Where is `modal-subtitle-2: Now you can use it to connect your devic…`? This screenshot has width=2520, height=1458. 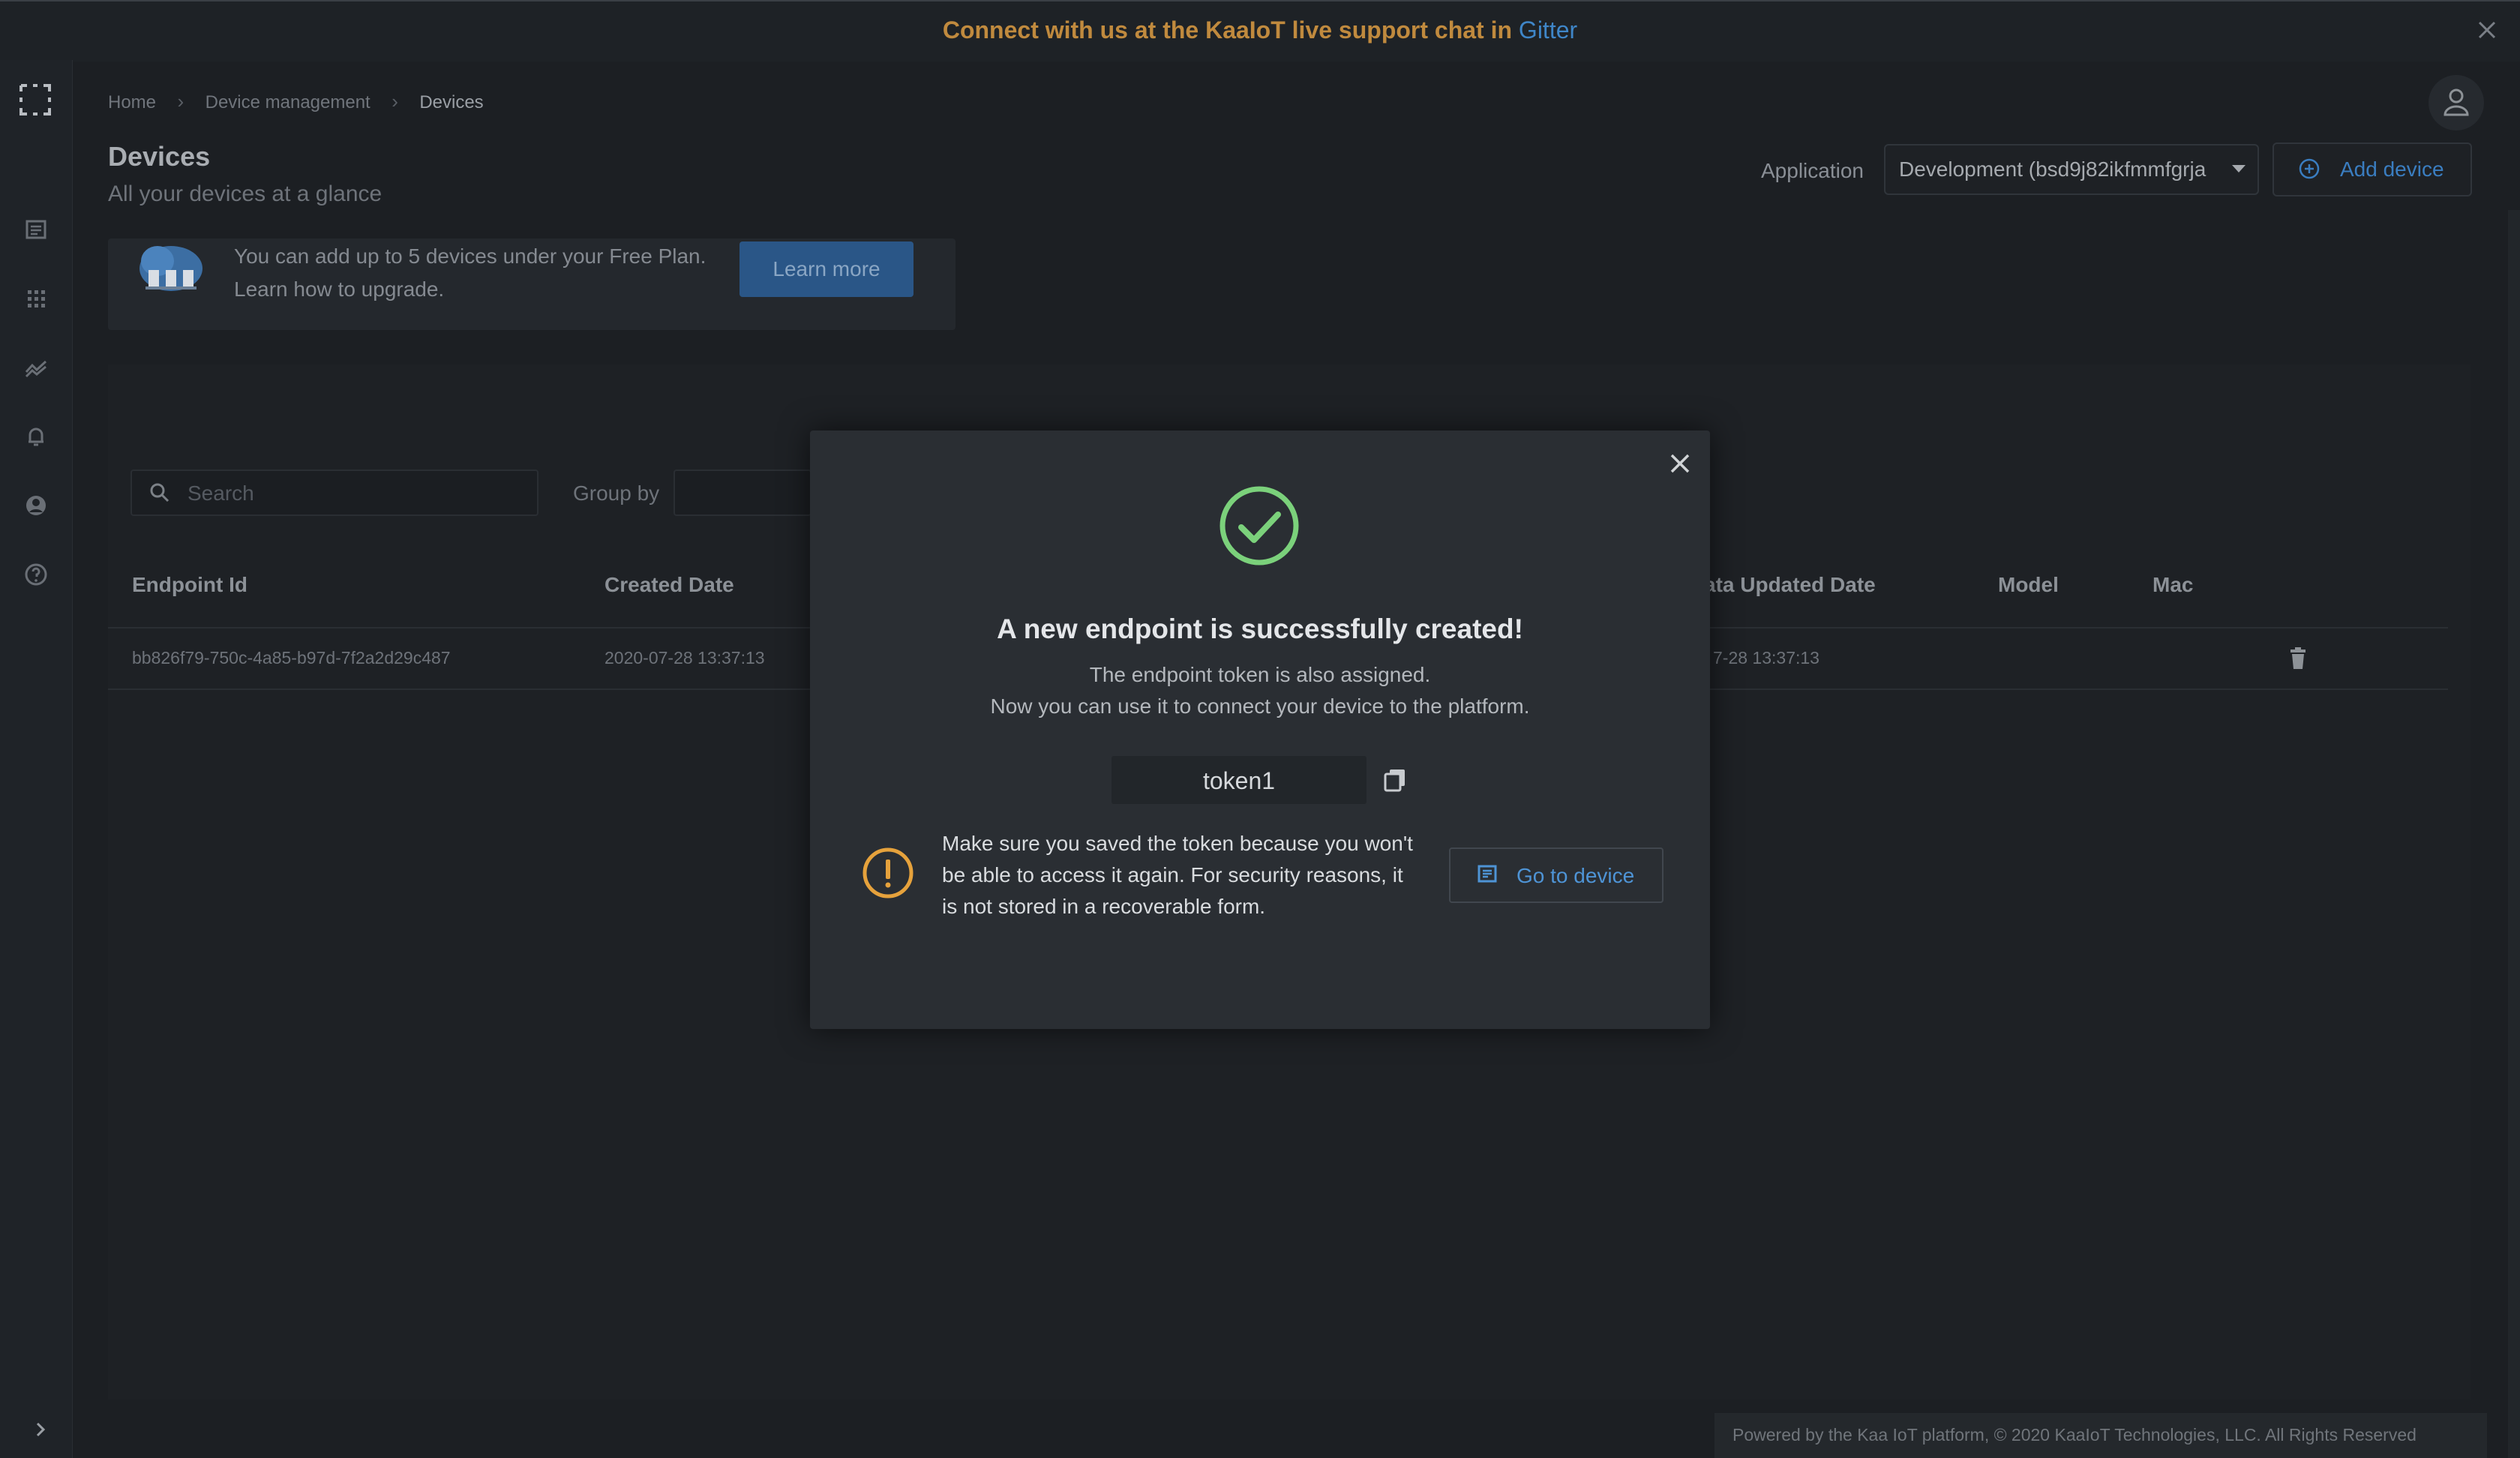
modal-subtitle-2: Now you can use it to connect your devic… is located at coordinates (1260, 706).